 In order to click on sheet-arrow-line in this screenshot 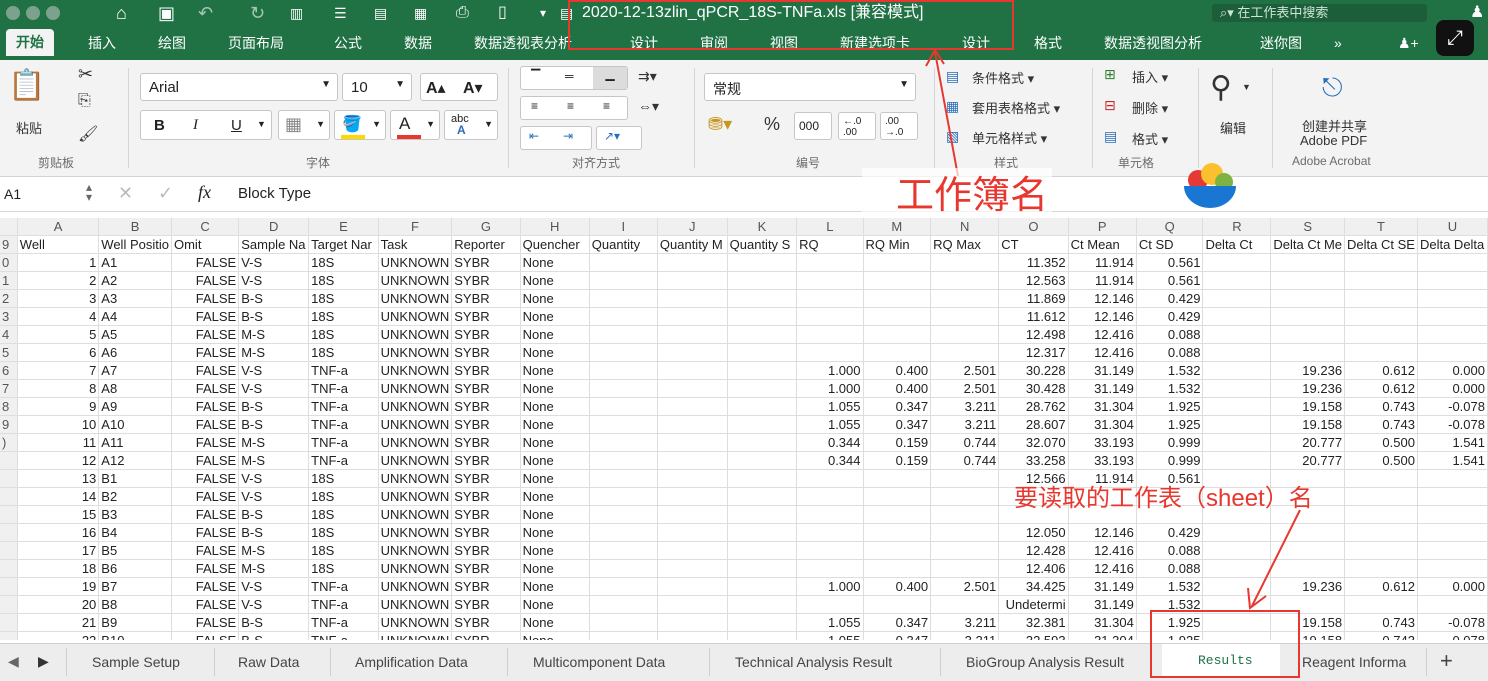, I will do `click(1276, 558)`.